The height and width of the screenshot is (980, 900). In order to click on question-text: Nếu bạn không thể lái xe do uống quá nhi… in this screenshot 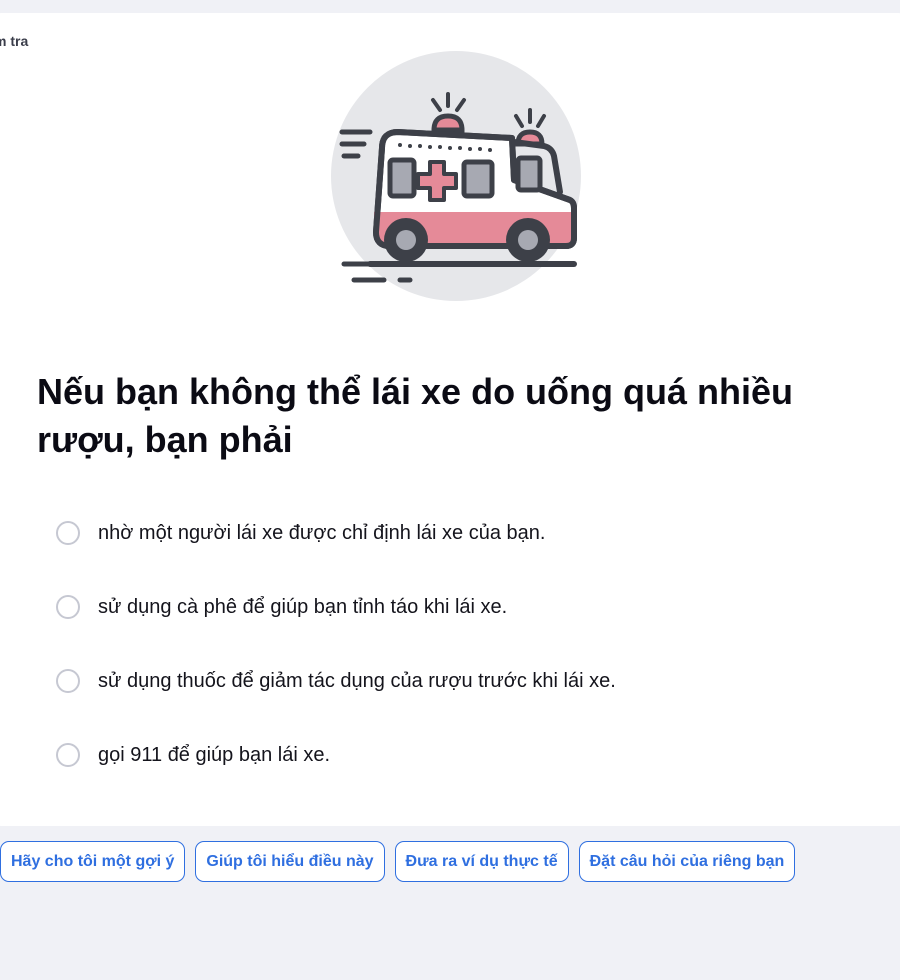, I will do `click(415, 415)`.